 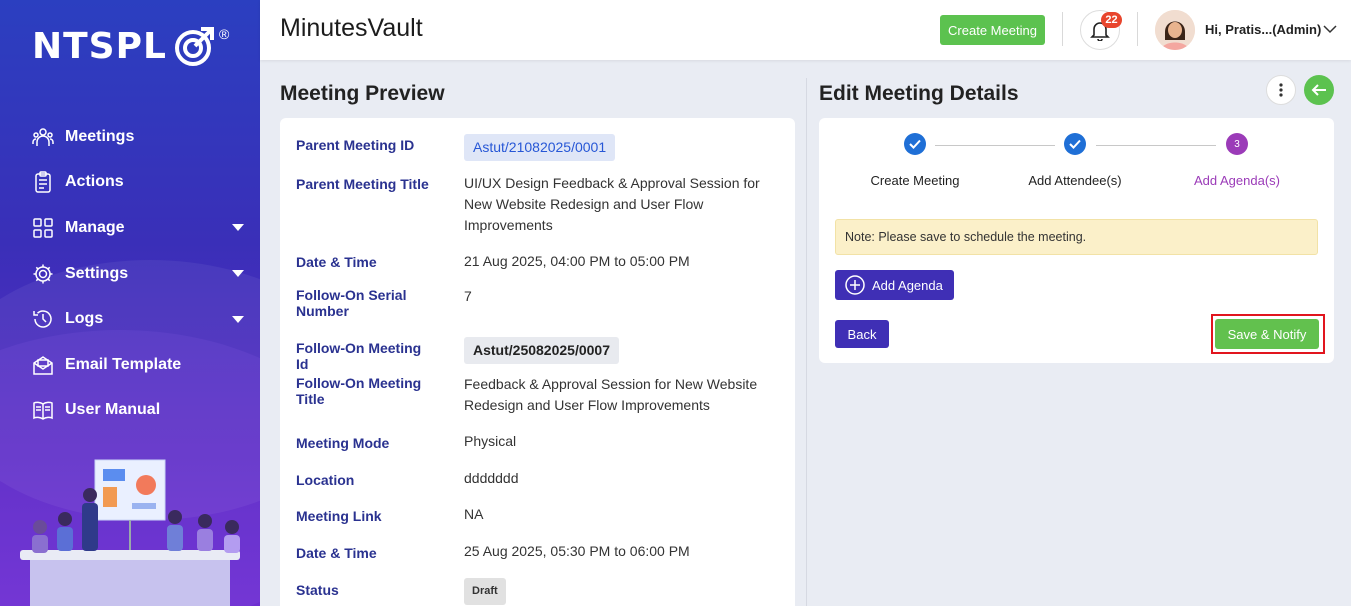 I want to click on sidebar-item-label: Meetings, so click(x=100, y=136).